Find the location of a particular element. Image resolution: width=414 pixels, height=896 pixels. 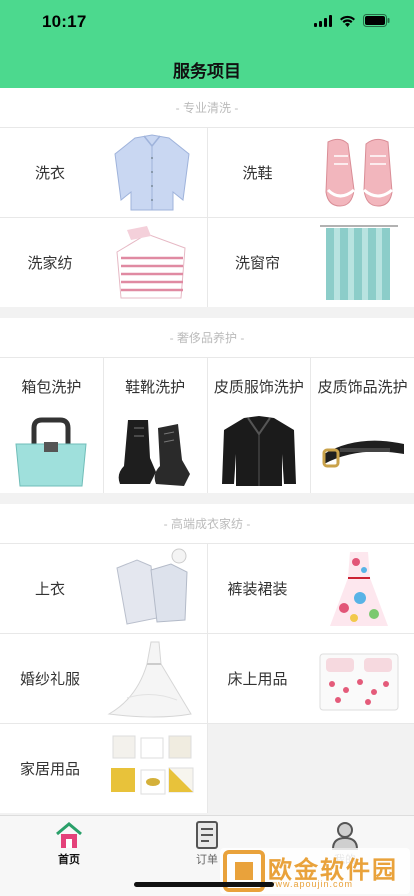

home-indicator is located at coordinates (204, 884).